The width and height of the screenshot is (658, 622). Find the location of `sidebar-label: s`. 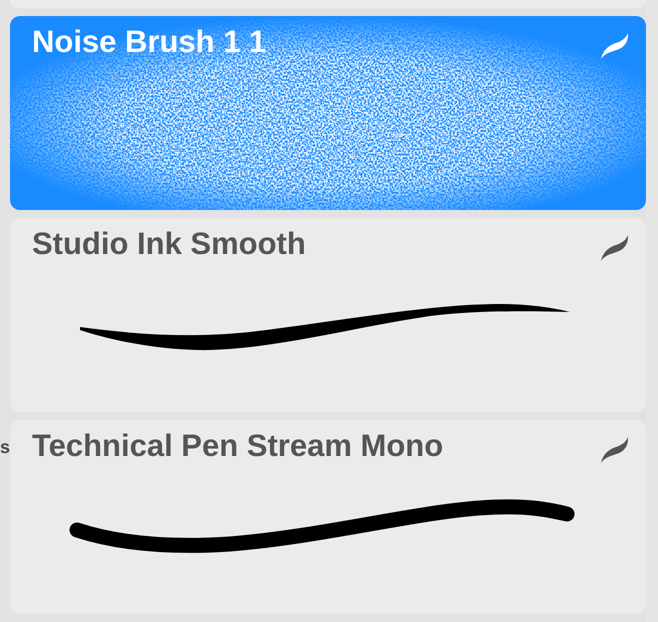

sidebar-label: s is located at coordinates (5, 447).